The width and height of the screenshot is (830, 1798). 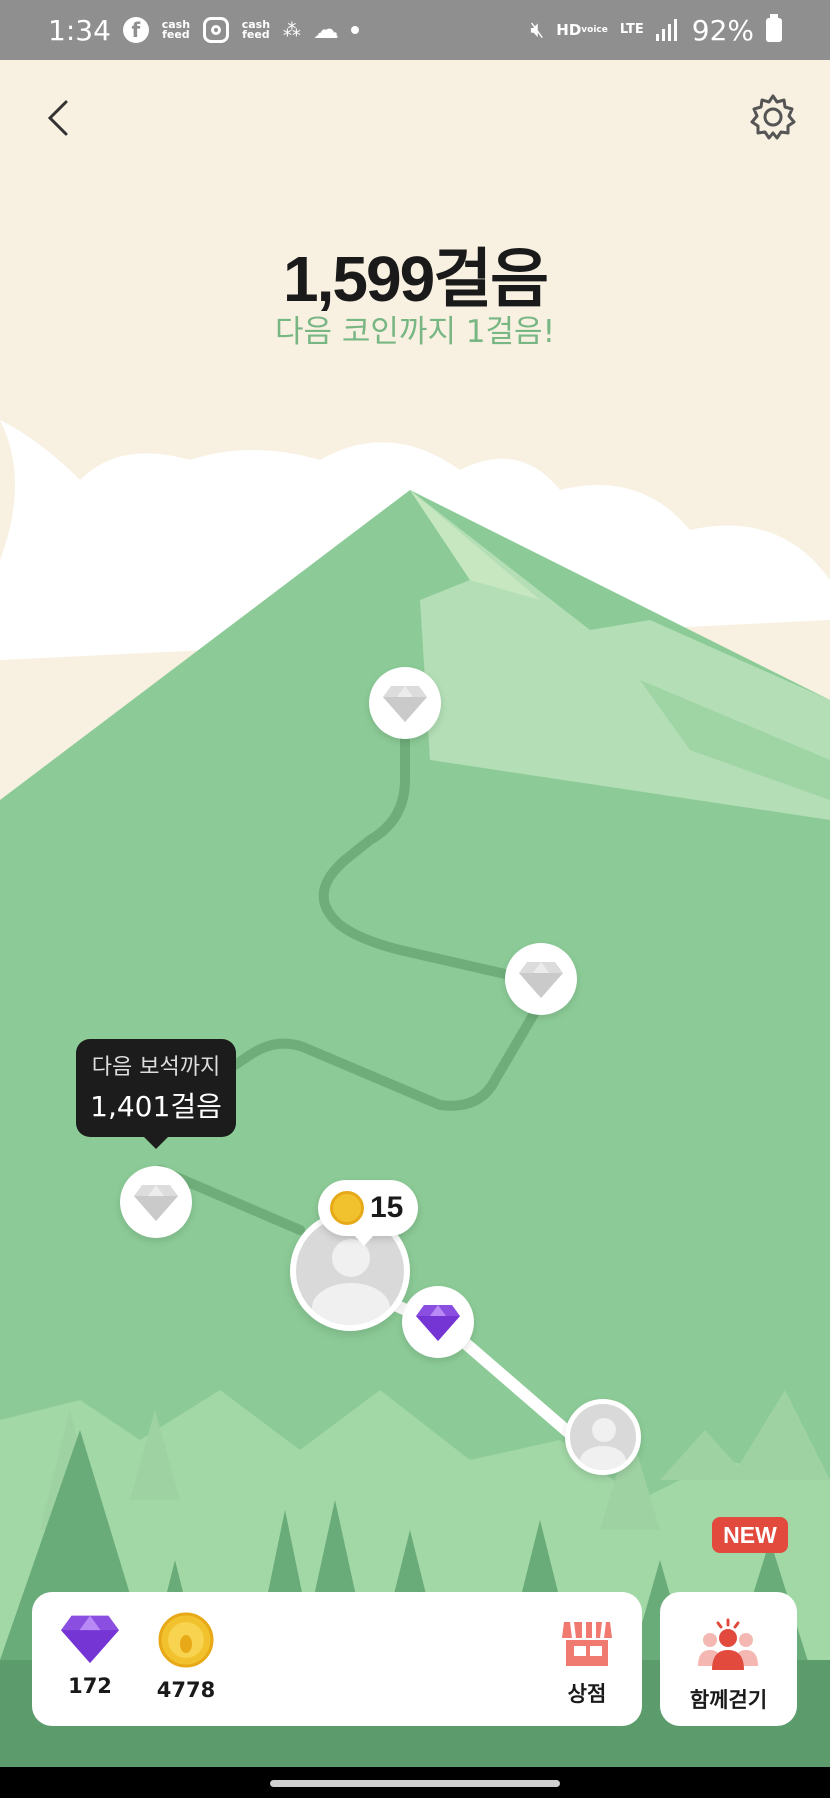 I want to click on chevron-left-icon, so click(x=57, y=118).